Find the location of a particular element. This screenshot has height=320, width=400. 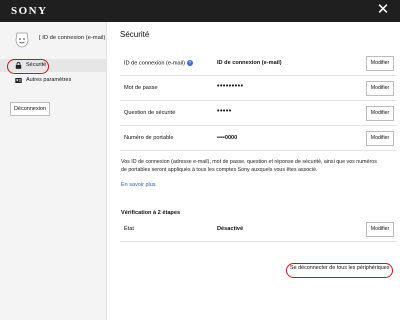

modify-login-id-button: Modifier is located at coordinates (380, 63).